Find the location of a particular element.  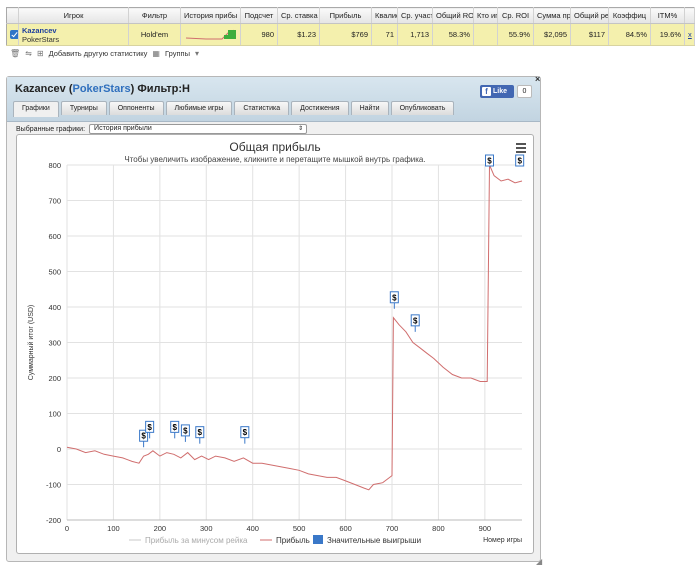

chart-title: Общая прибыль is located at coordinates (275, 147).